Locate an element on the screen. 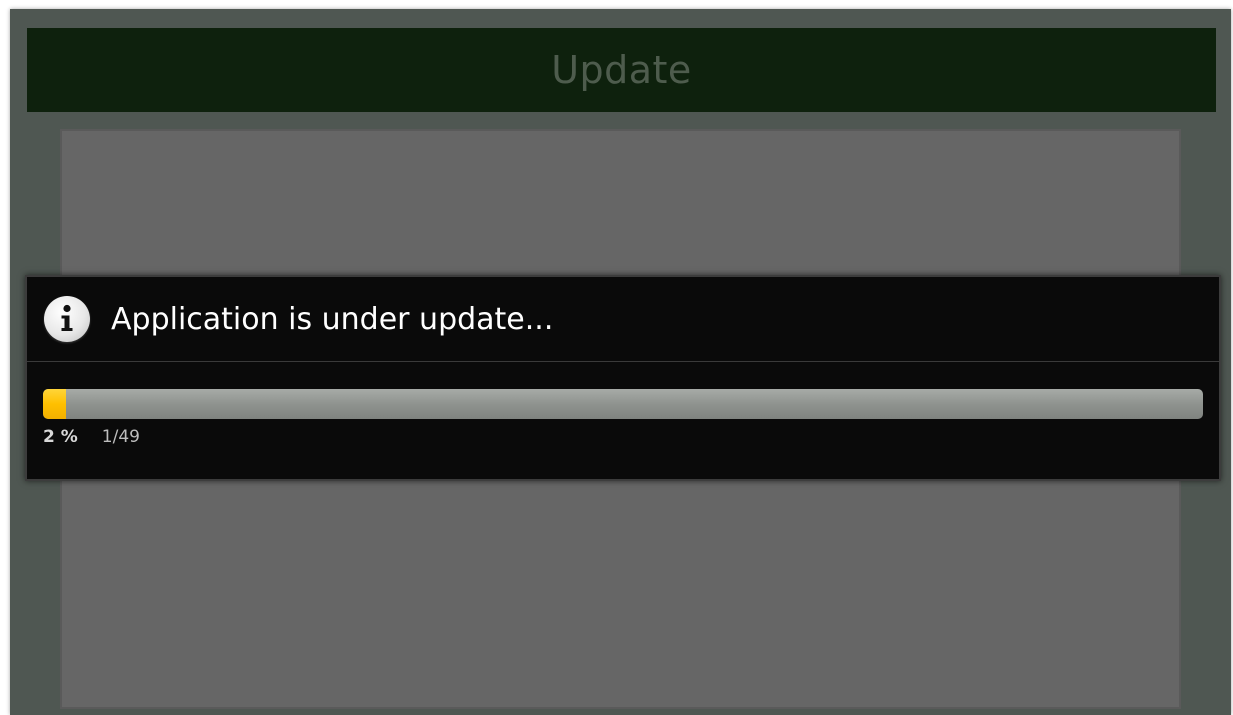 Image resolution: width=1233 pixels, height=715 pixels. title-bar: Update is located at coordinates (621, 70).